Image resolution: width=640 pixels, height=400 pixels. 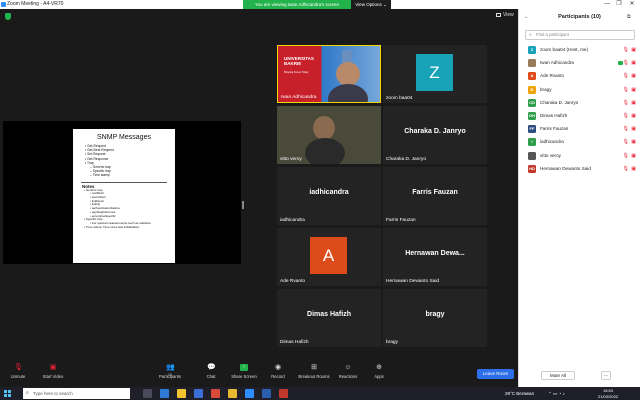 I want to click on video-tile-ade: A Ade Rvanto, so click(x=329, y=257).